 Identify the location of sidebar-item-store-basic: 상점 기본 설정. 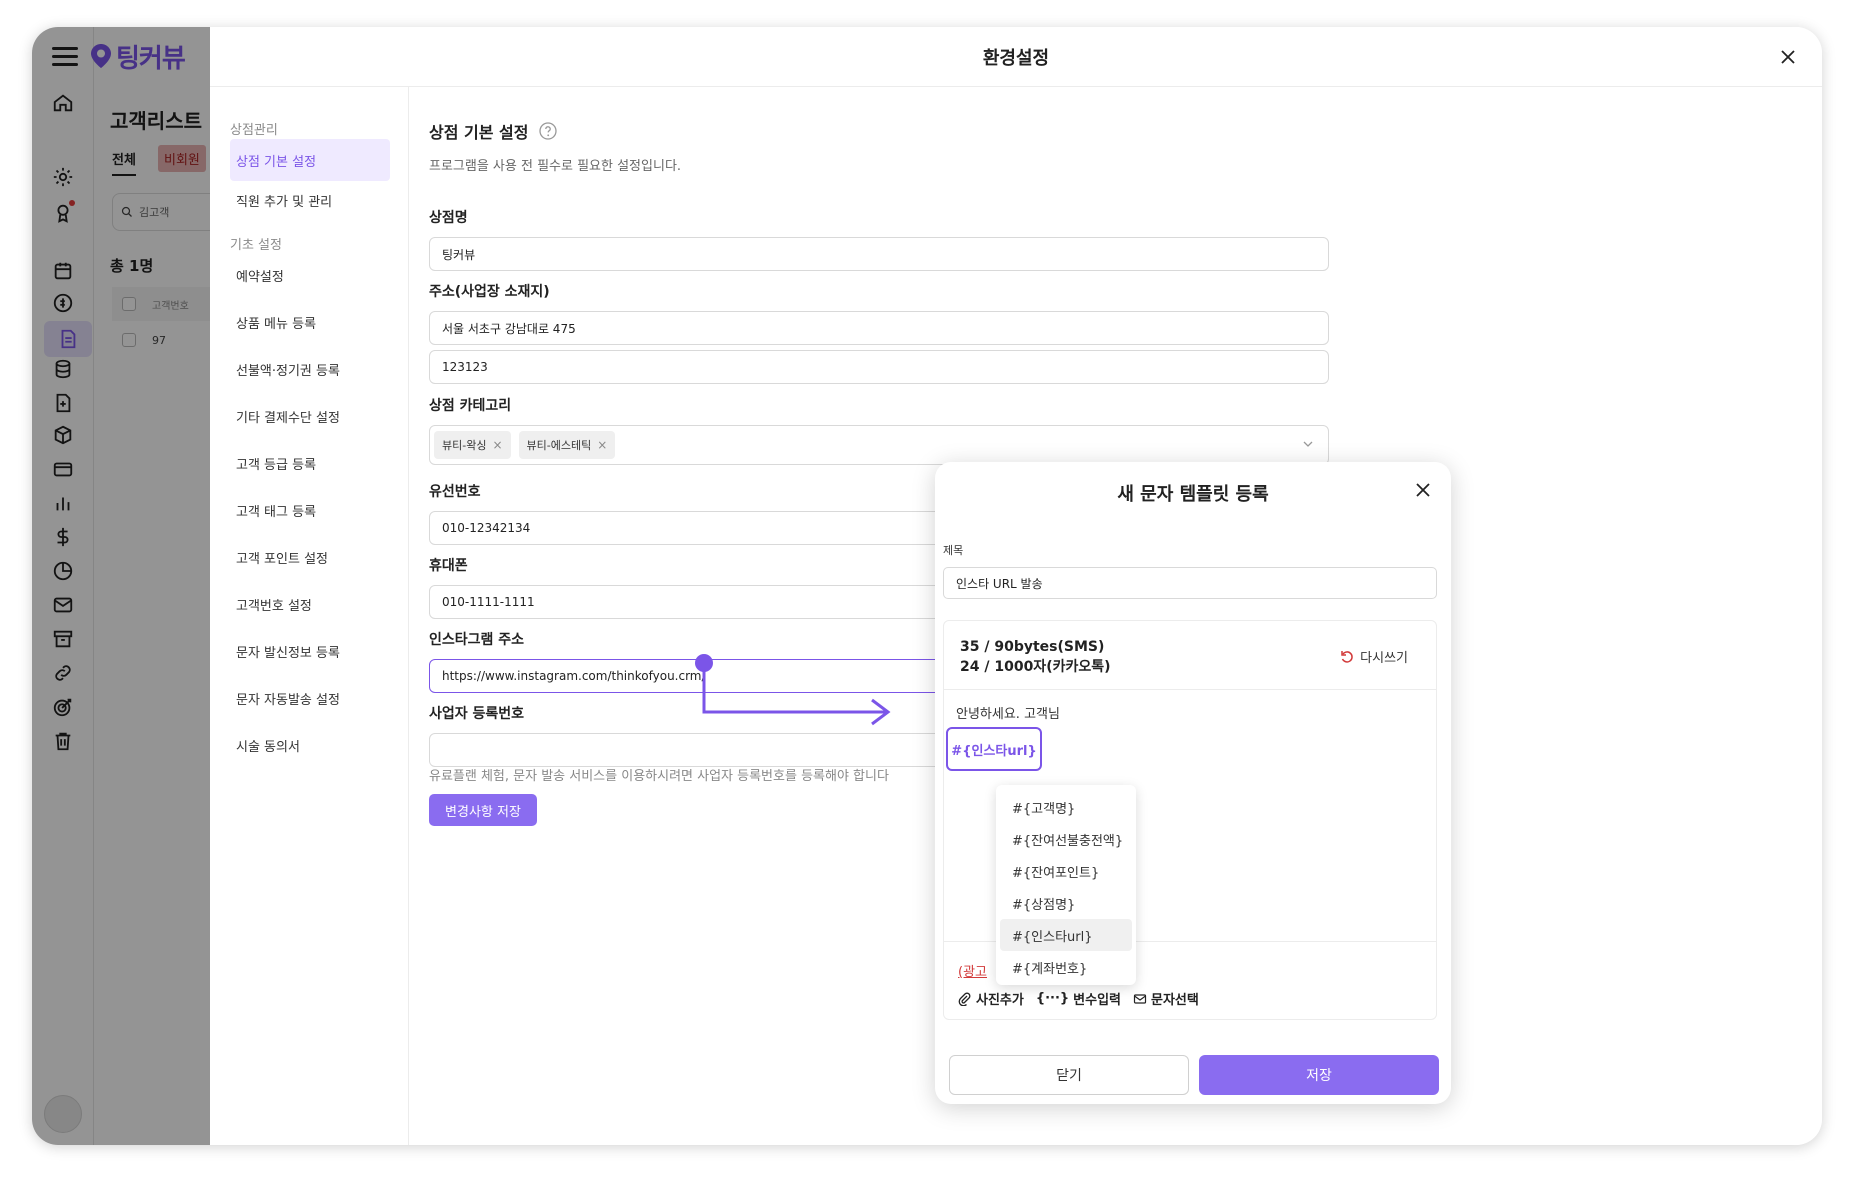
(310, 160).